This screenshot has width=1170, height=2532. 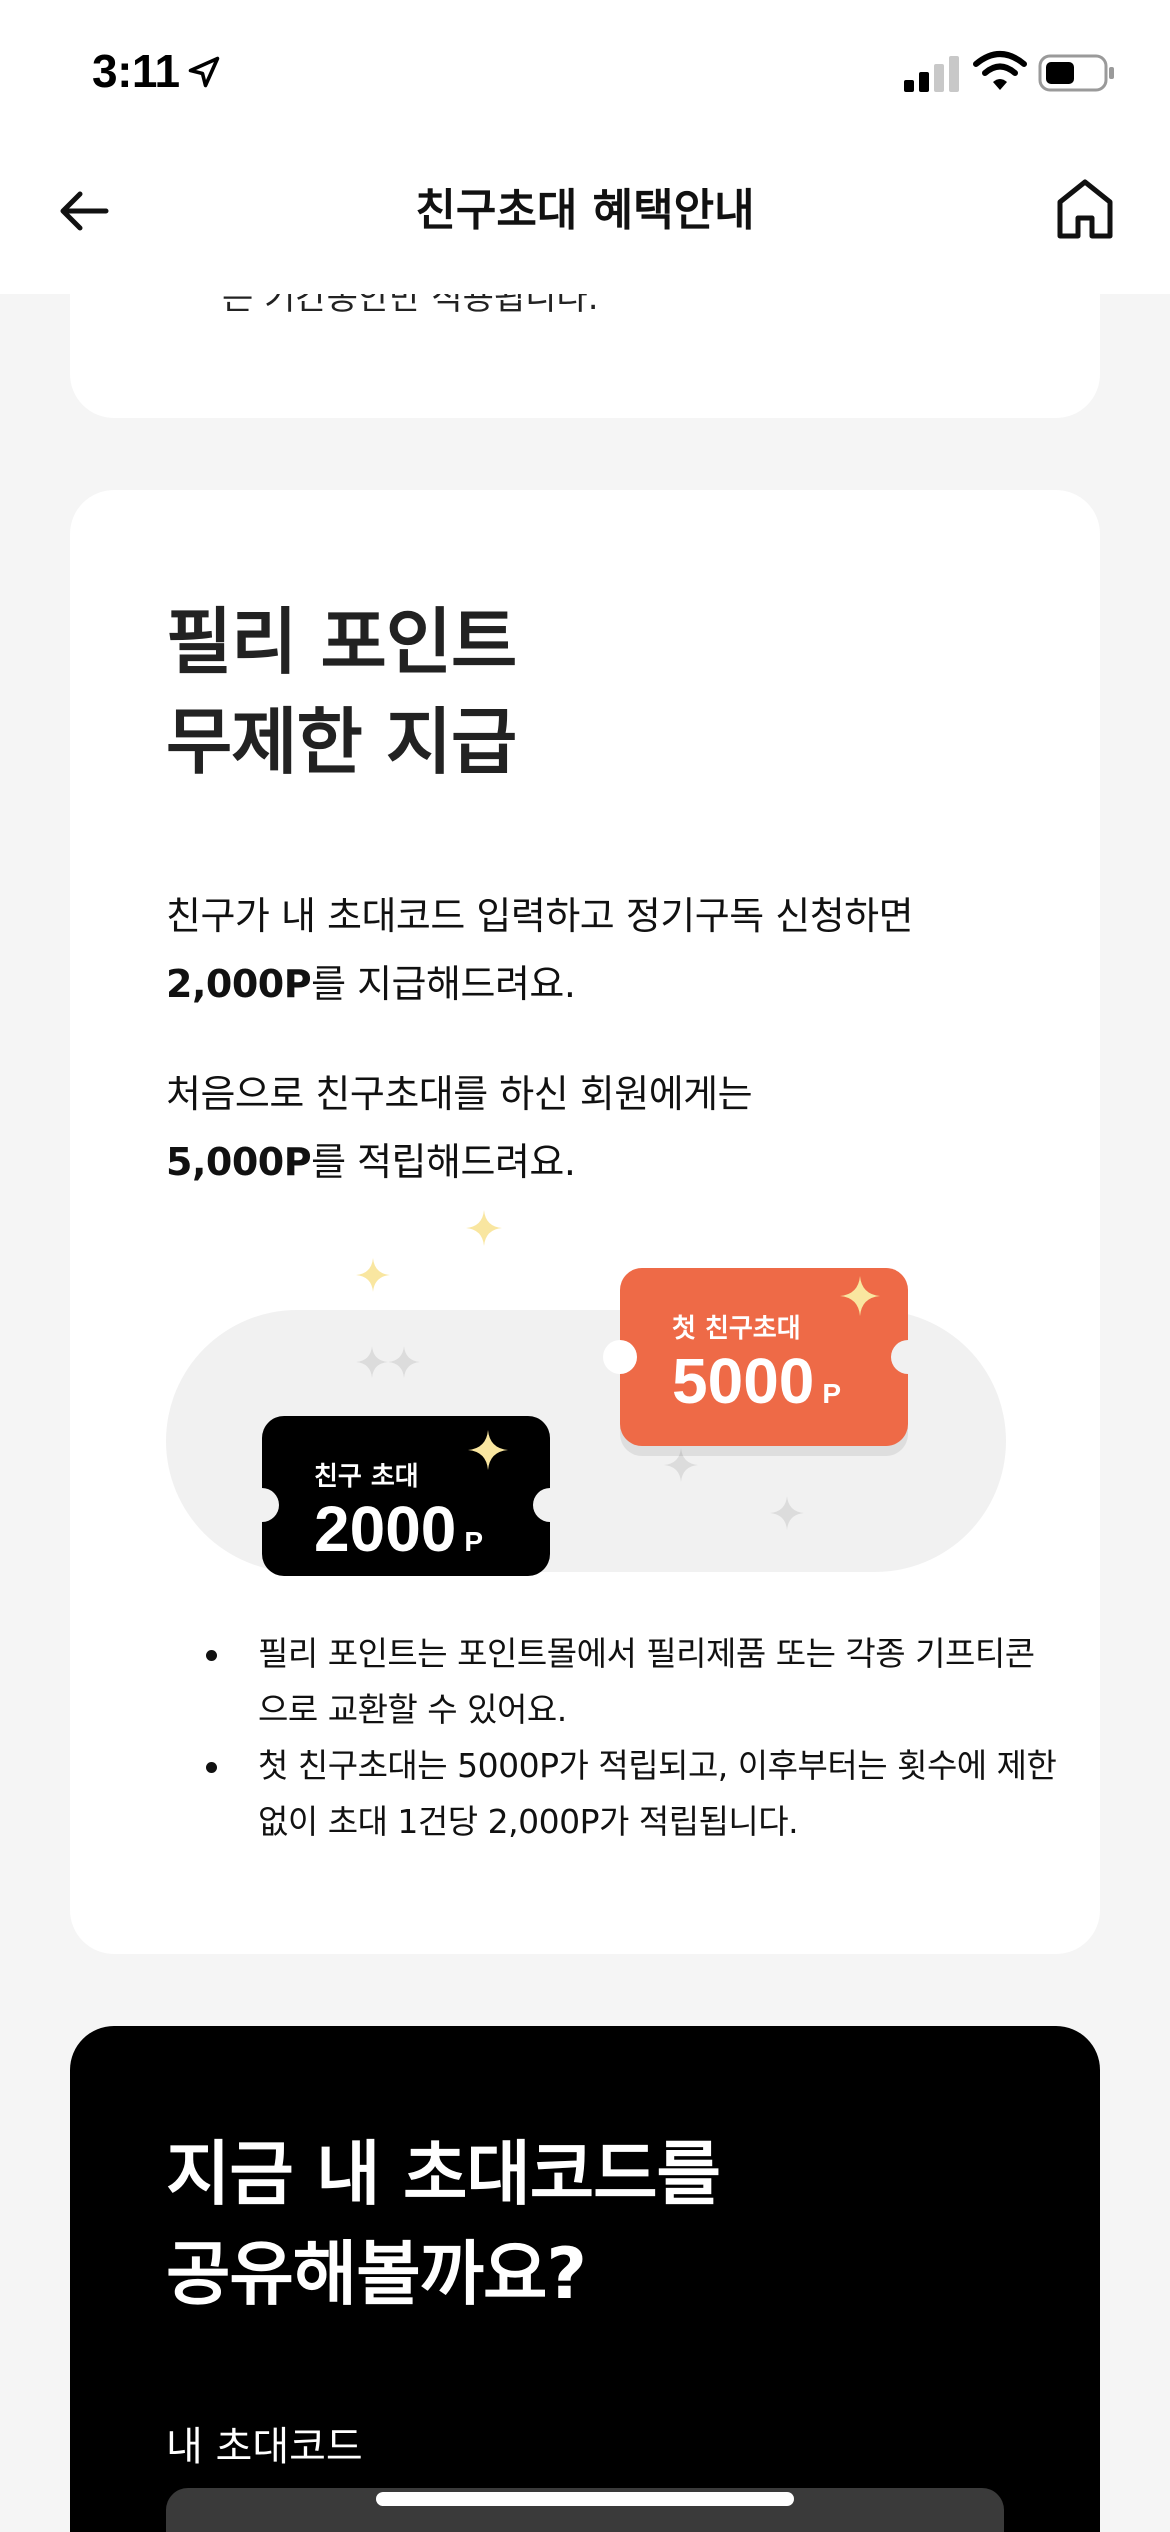 I want to click on referral-ticket-value: 2000 P, so click(x=399, y=1529).